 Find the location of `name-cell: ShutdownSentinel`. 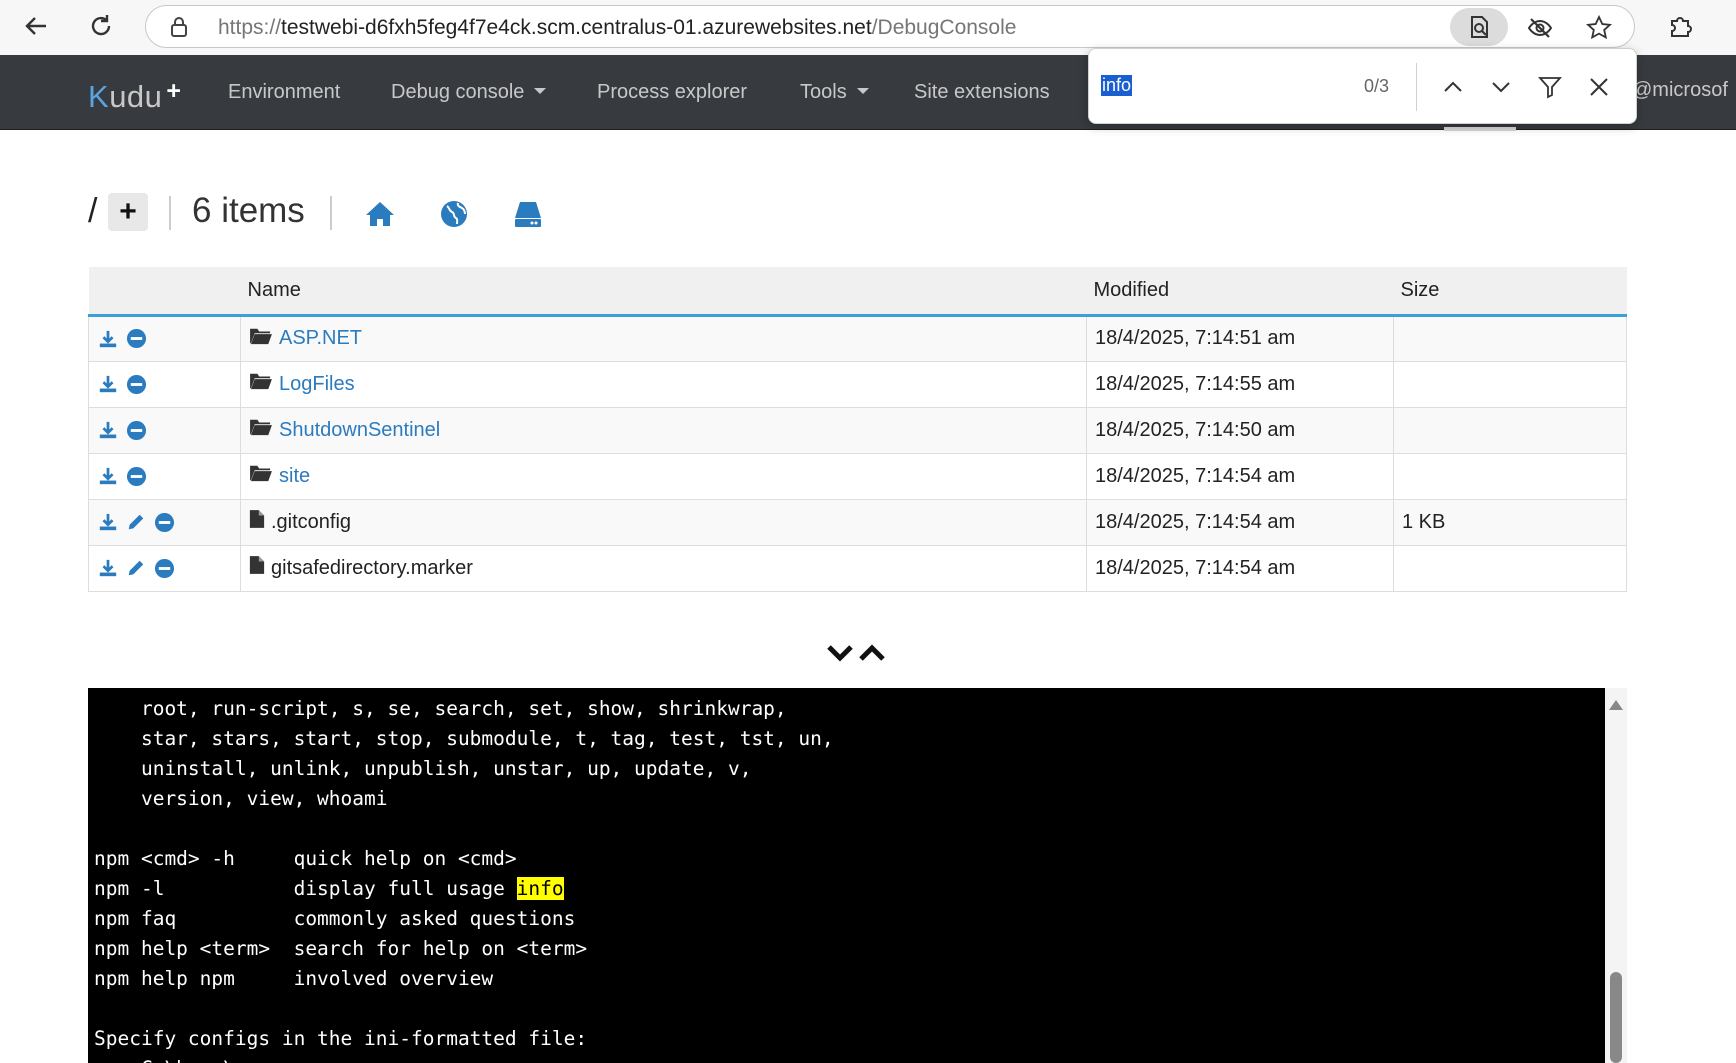

name-cell: ShutdownSentinel is located at coordinates (663, 430).